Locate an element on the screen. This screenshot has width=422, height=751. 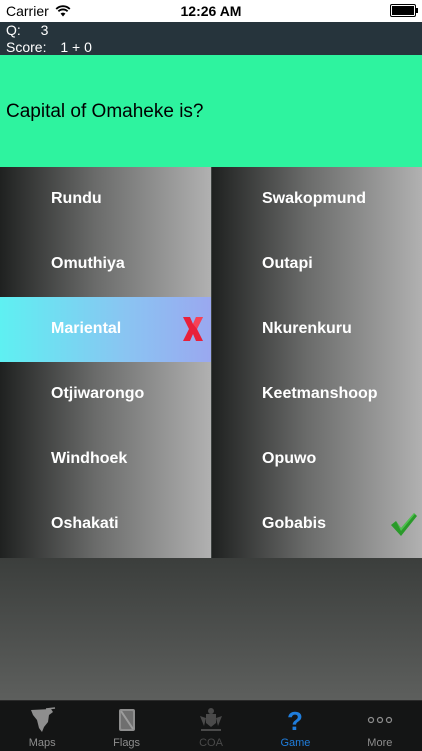
answer-label: Windhoek is located at coordinates (89, 458).